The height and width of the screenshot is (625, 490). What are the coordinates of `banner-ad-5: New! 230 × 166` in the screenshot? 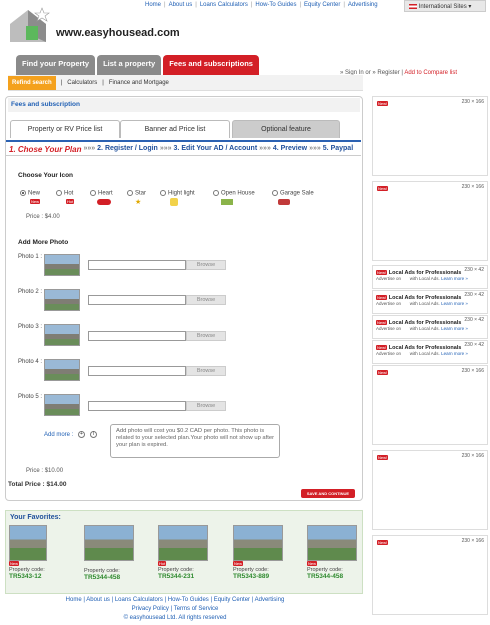 It's located at (430, 575).